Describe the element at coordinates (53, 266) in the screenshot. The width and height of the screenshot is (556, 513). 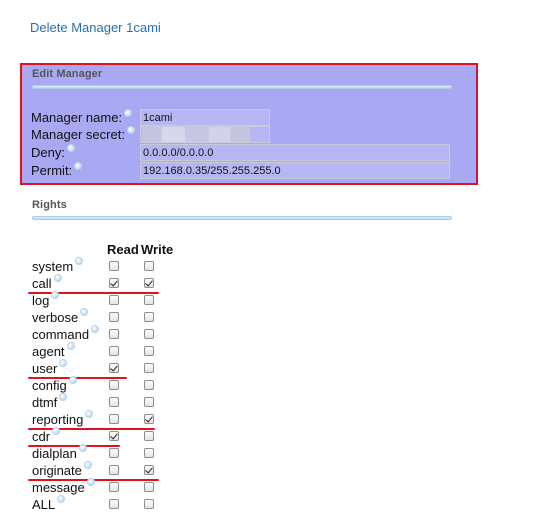
I see `rights-label-text: system` at that location.